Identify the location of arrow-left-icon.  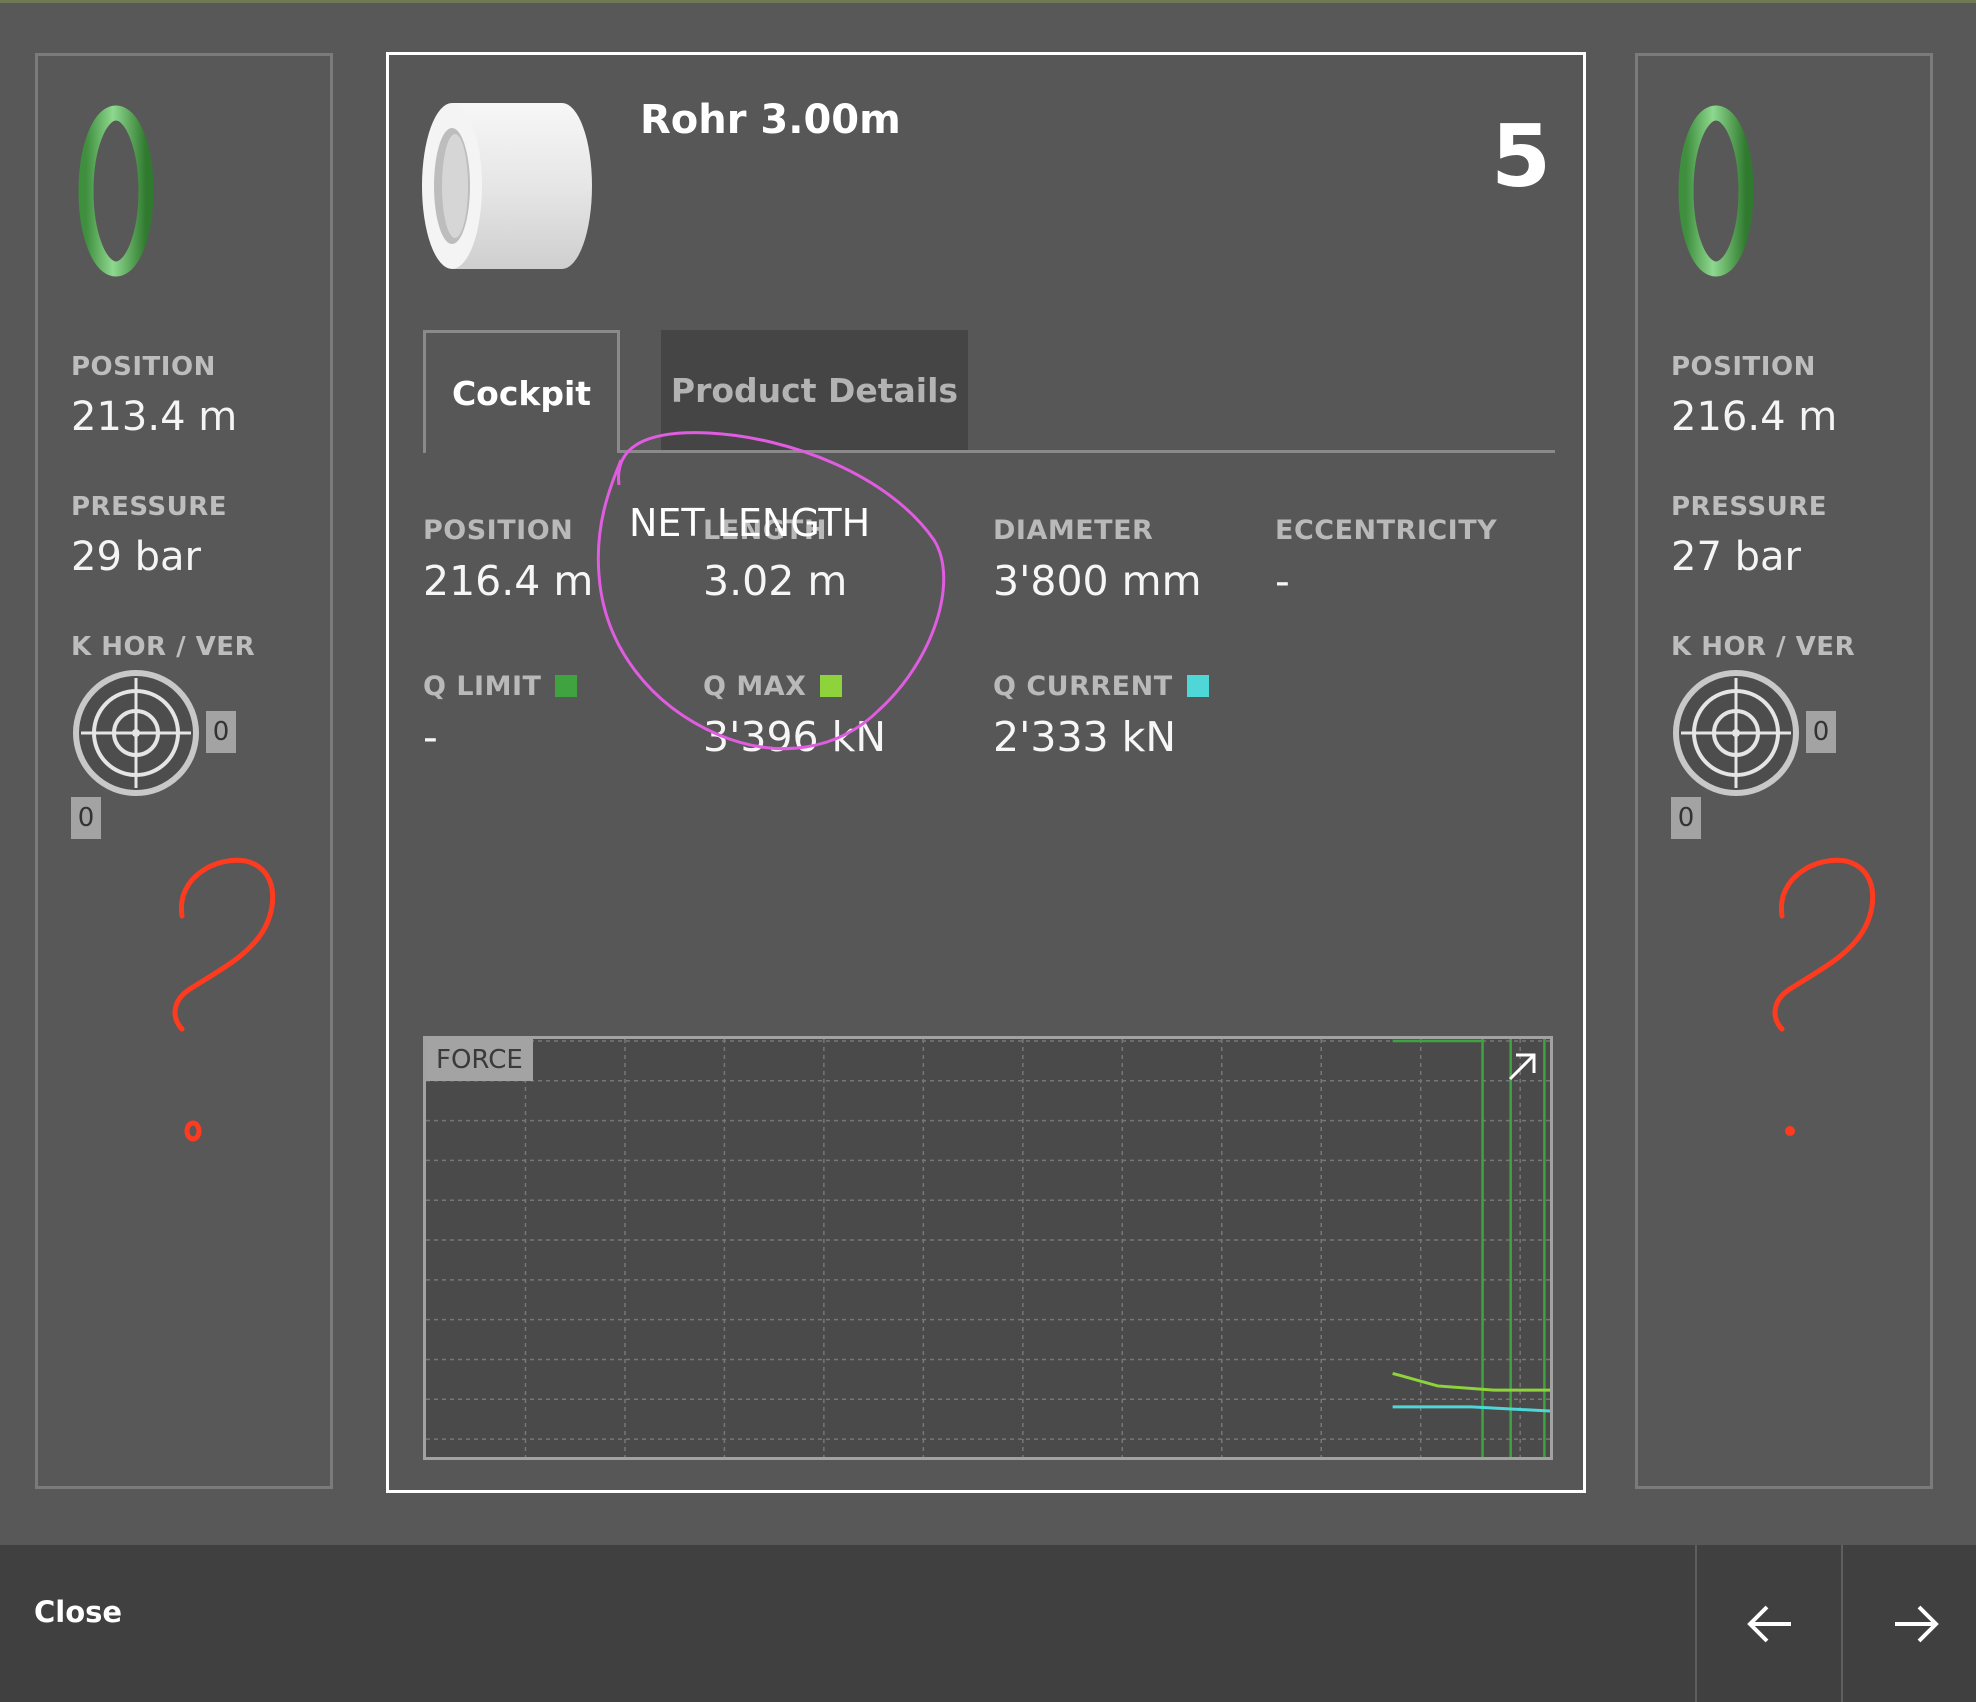
(1768, 1623).